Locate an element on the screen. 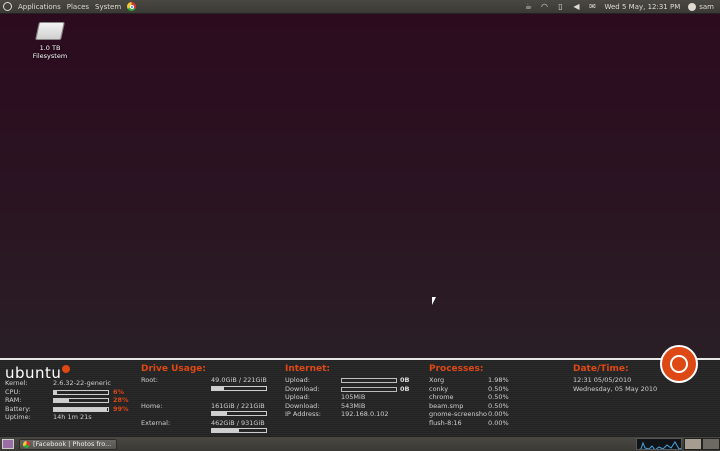 The width and height of the screenshot is (720, 451). battery-bar is located at coordinates (81, 409).